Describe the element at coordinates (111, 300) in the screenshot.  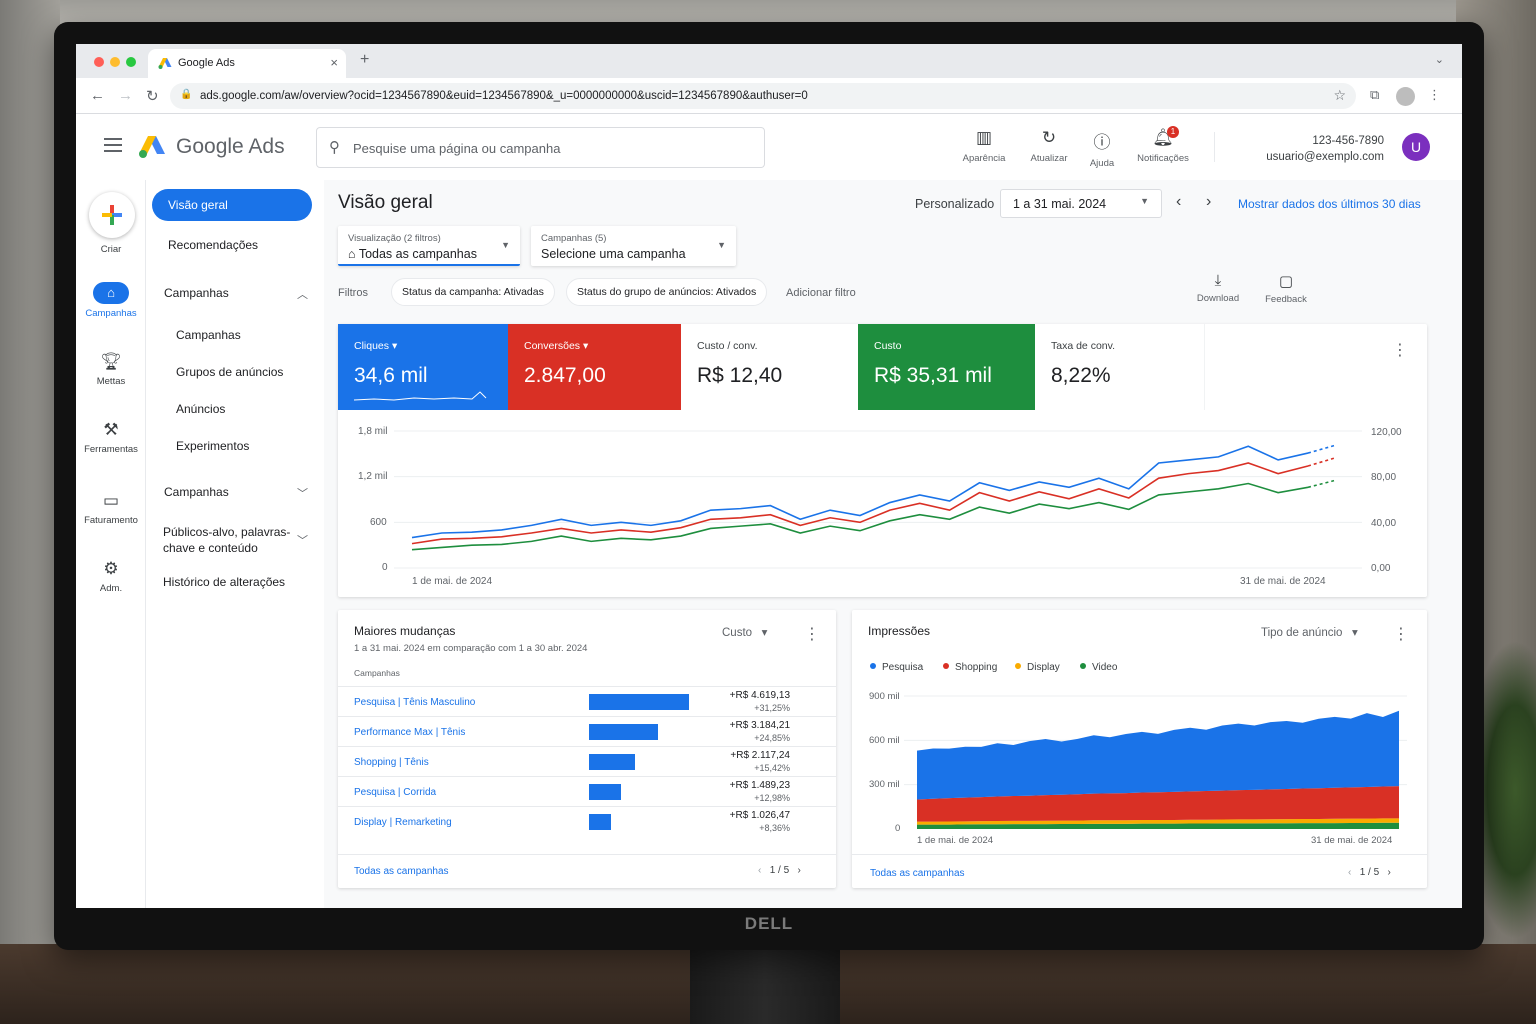
I see `rail-item-campaigns: ⌂ Campanhas` at that location.